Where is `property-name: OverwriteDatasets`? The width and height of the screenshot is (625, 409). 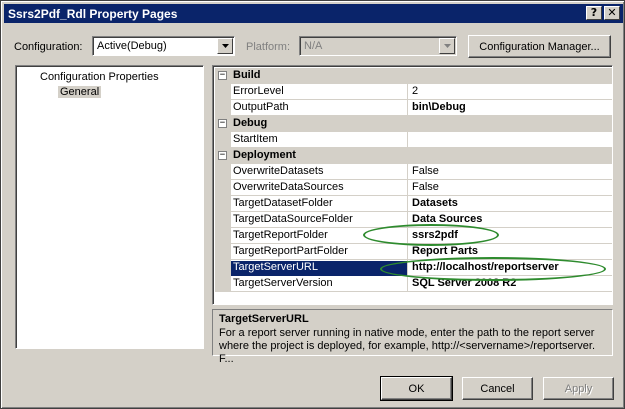 property-name: OverwriteDatasets is located at coordinates (278, 171).